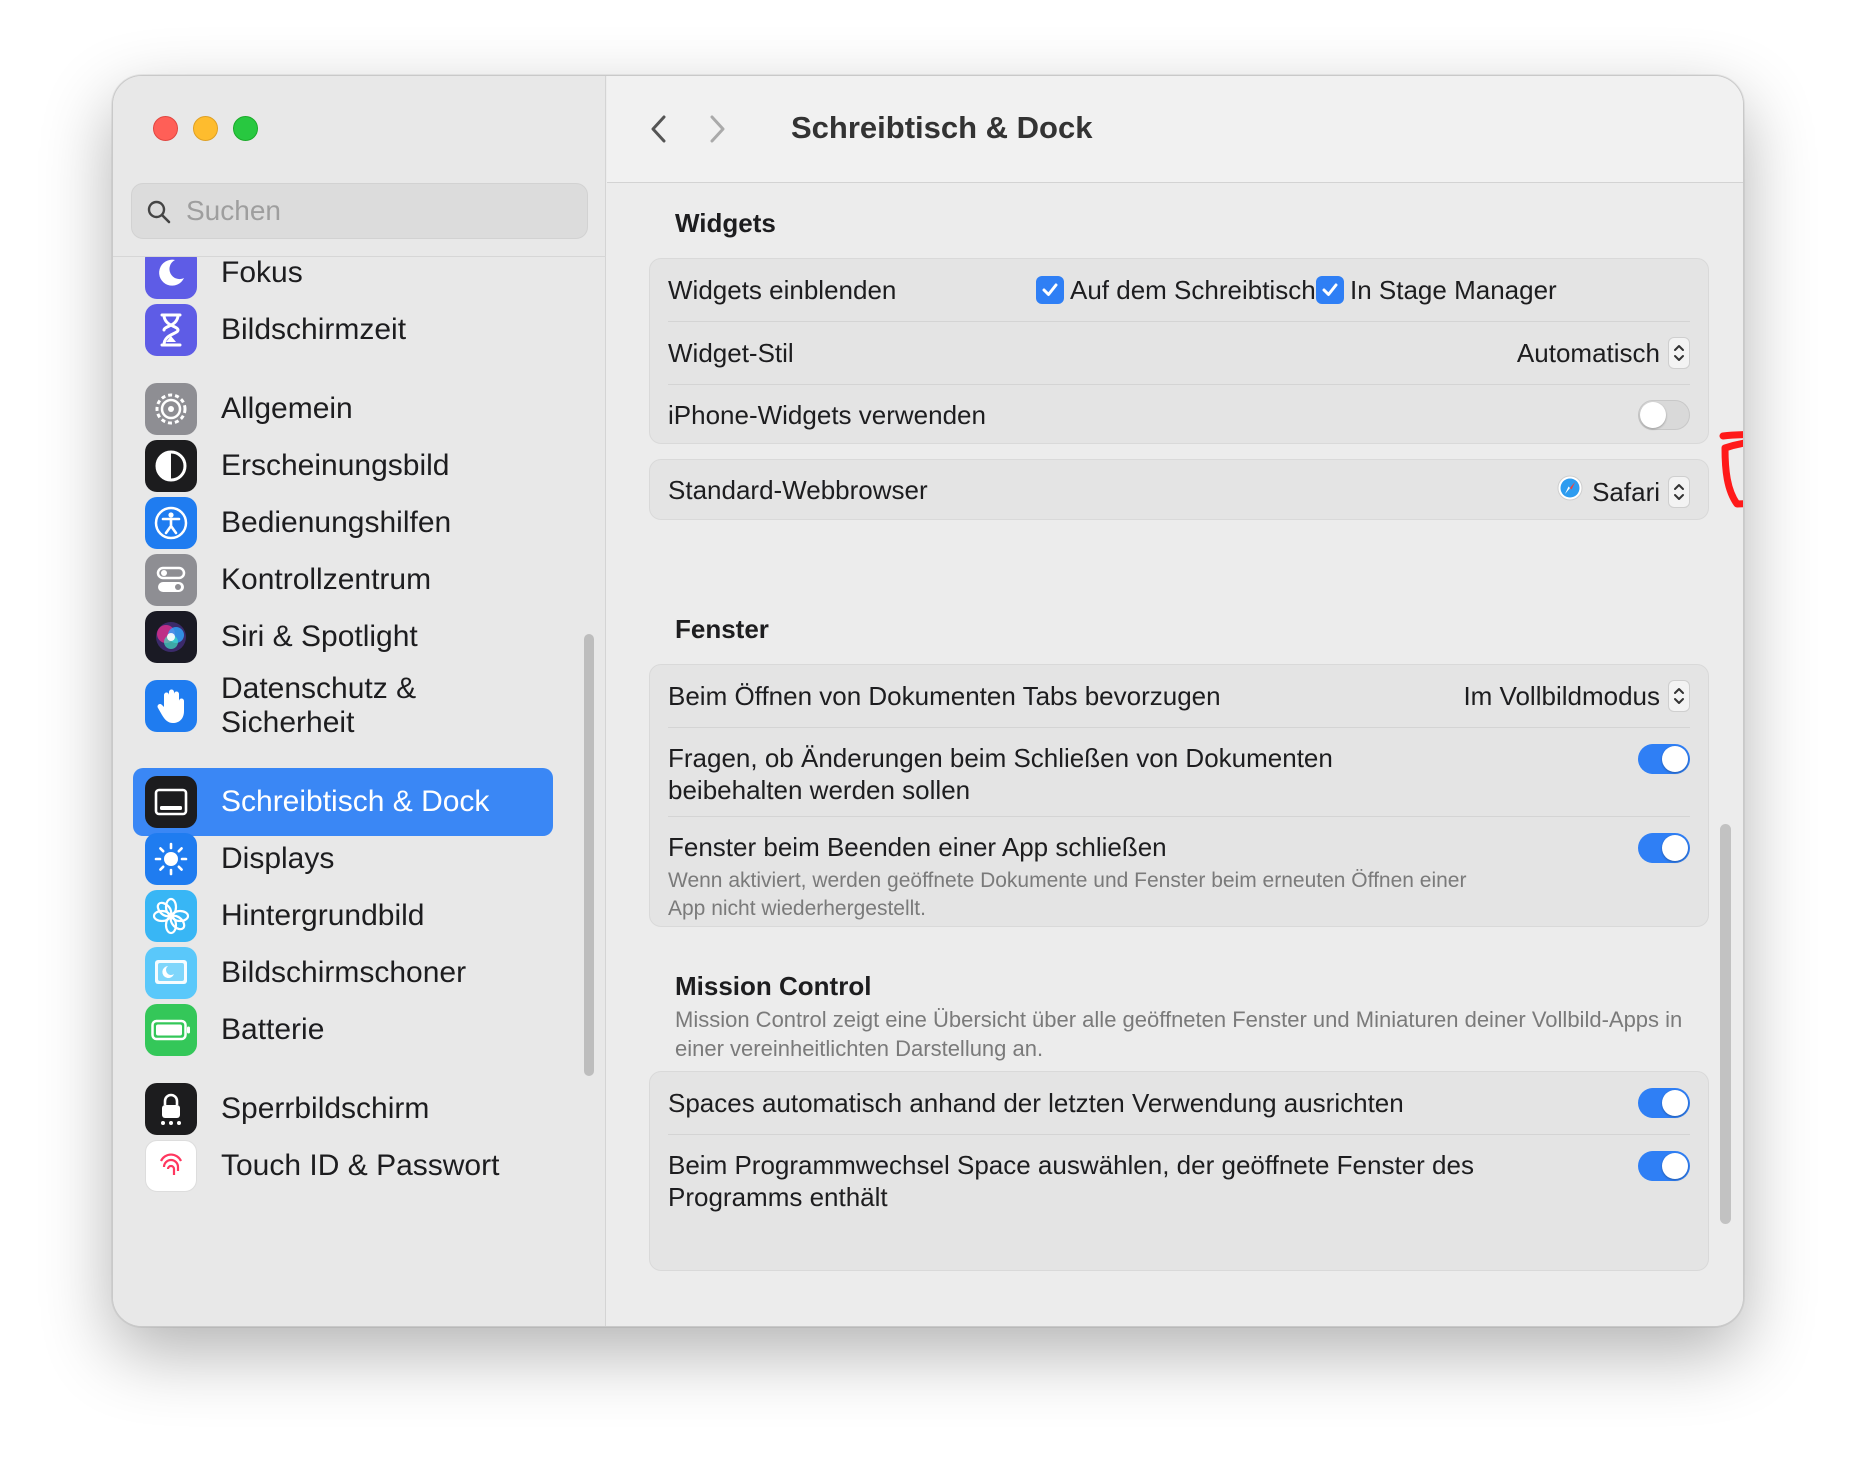 This screenshot has width=1856, height=1474. I want to click on widget-style-popup: Automatisch, so click(1603, 353).